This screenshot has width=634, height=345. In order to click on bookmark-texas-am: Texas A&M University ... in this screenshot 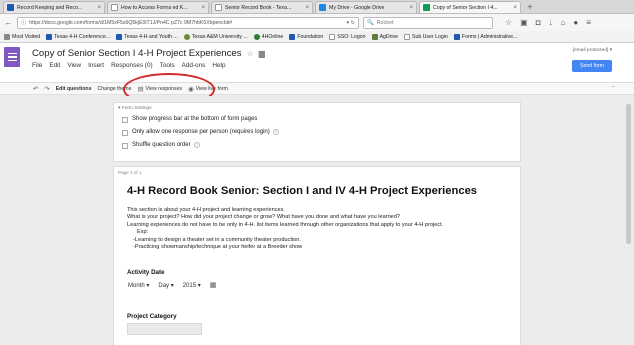, I will do `click(215, 36)`.